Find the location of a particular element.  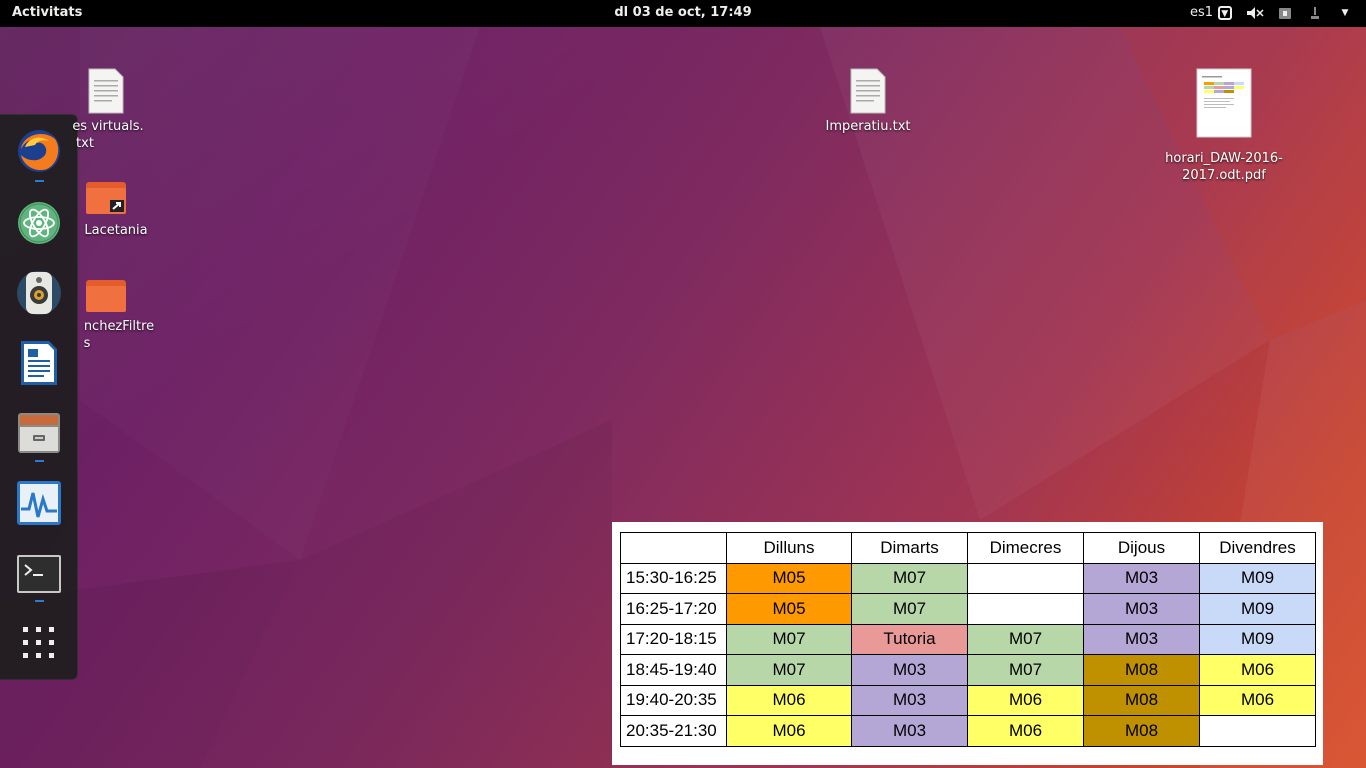

dock-app-files is located at coordinates (39, 433).